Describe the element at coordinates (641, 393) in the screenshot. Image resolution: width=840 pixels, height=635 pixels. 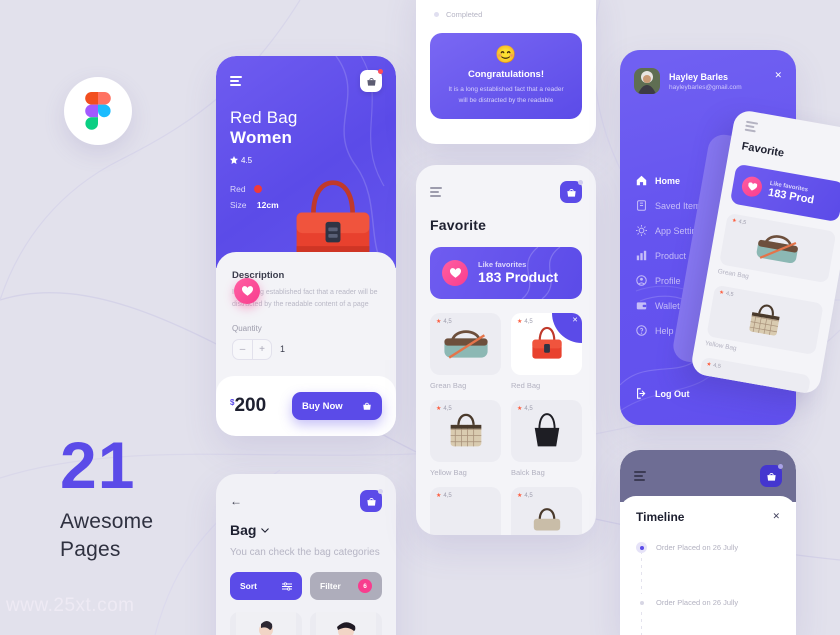
I see `logout-icon` at that location.